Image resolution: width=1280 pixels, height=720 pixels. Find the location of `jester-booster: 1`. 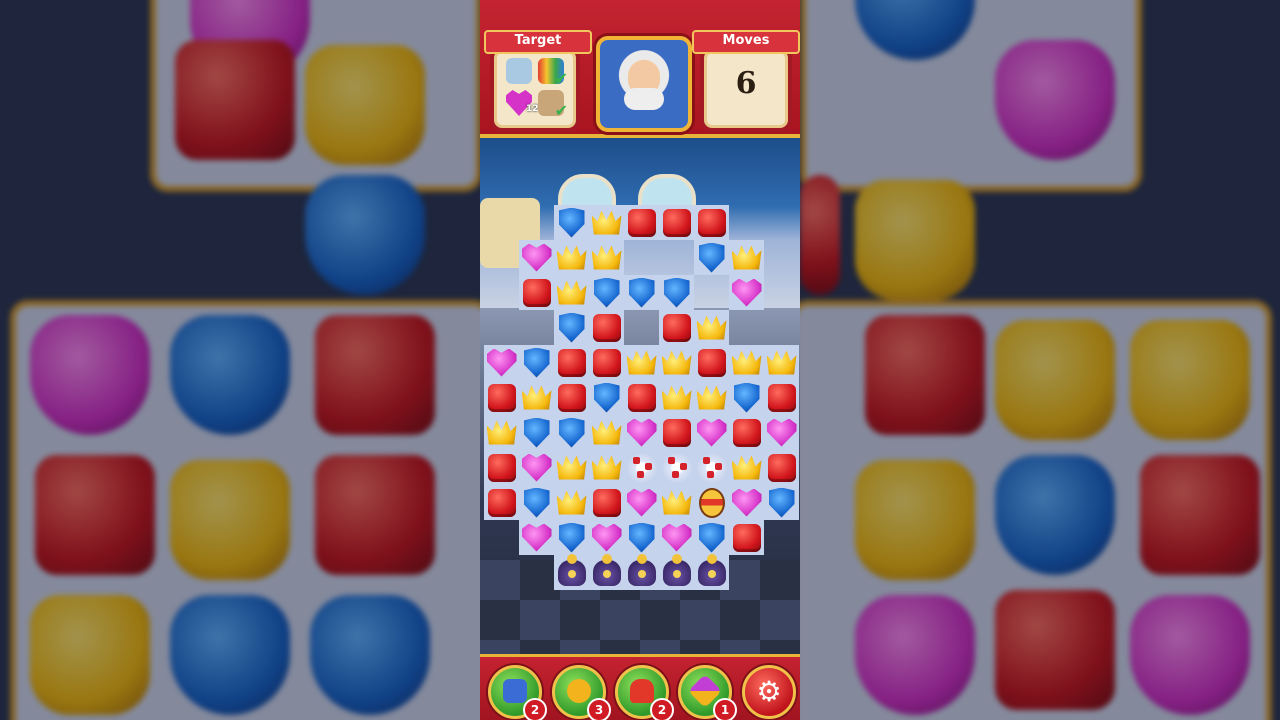

jester-booster: 1 is located at coordinates (707, 692).